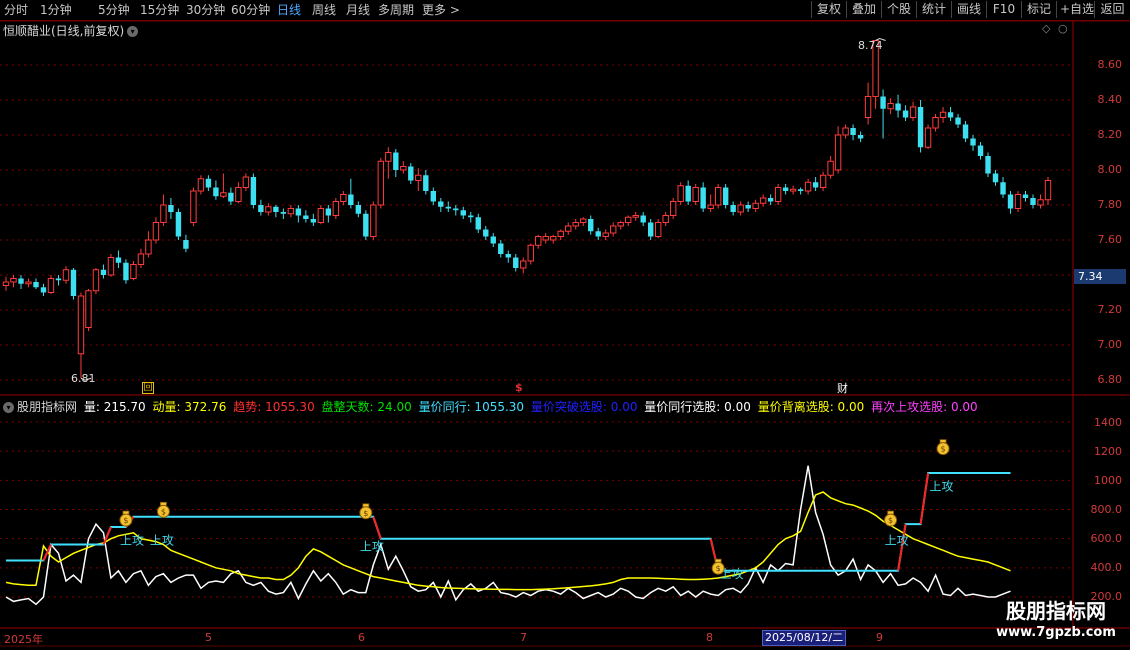 The height and width of the screenshot is (650, 1130). Describe the element at coordinates (1108, 480) in the screenshot. I see `ind-tick: 1000` at that location.